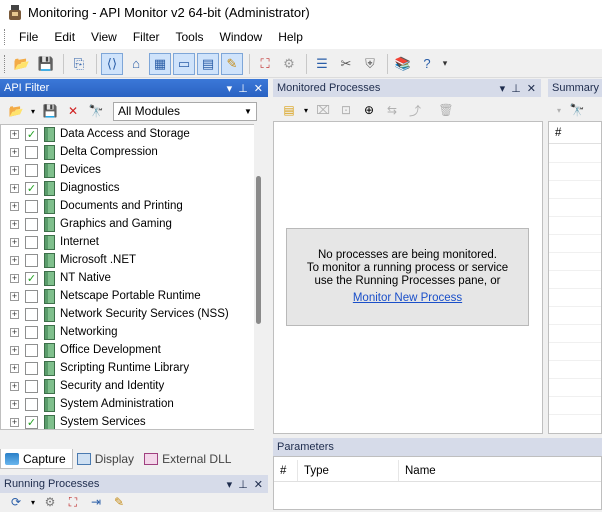 The height and width of the screenshot is (512, 602). Describe the element at coordinates (115, 152) in the screenshot. I see `tree-item: + Delta Compression` at that location.